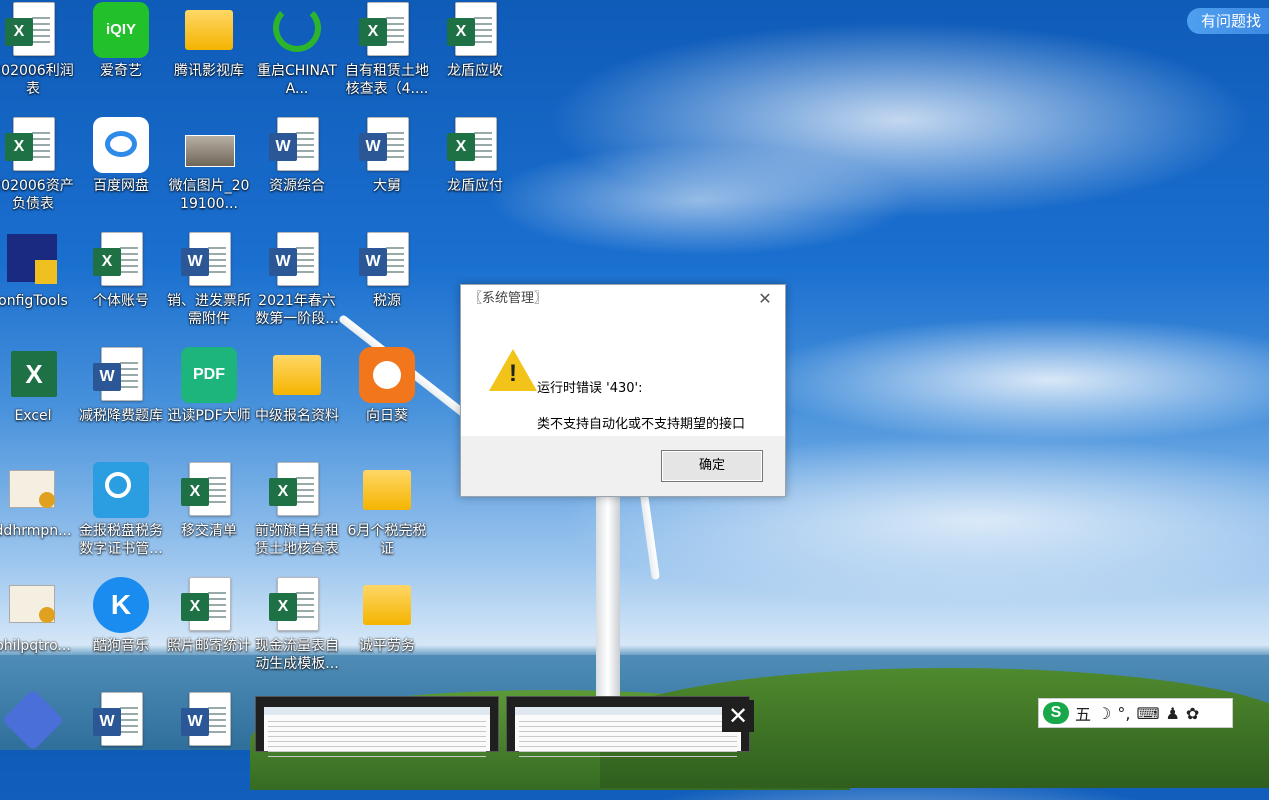 Image resolution: width=1269 pixels, height=800 pixels. What do you see at coordinates (1192, 713) in the screenshot?
I see `apps-icon: ✿` at bounding box center [1192, 713].